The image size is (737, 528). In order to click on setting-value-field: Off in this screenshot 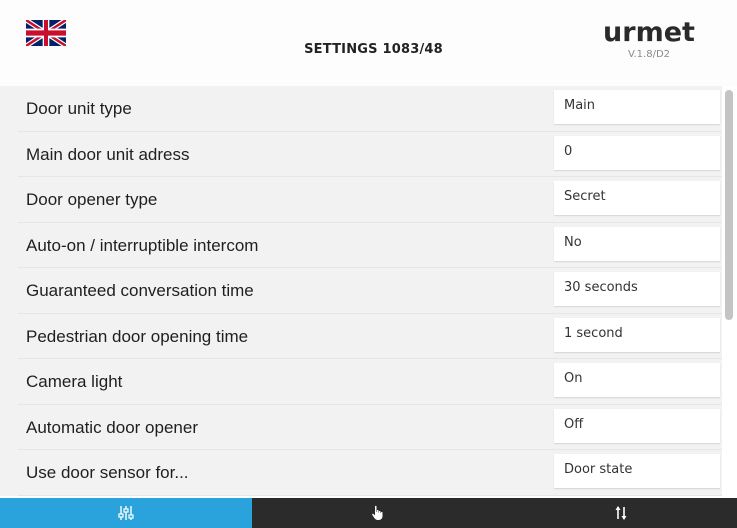, I will do `click(637, 425)`.